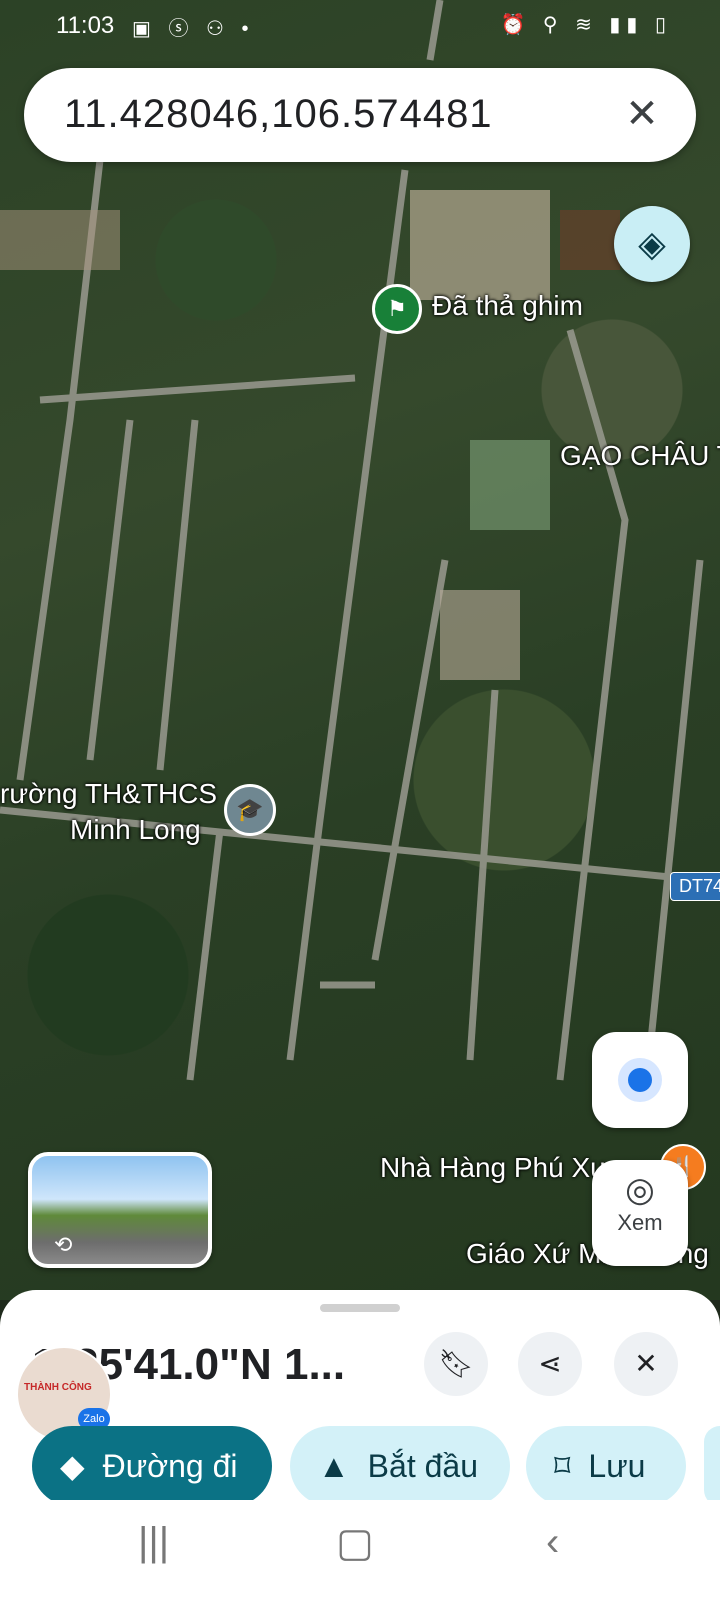 This screenshot has height=1601, width=720. I want to click on xem-button: ◎ Xem, so click(640, 1213).